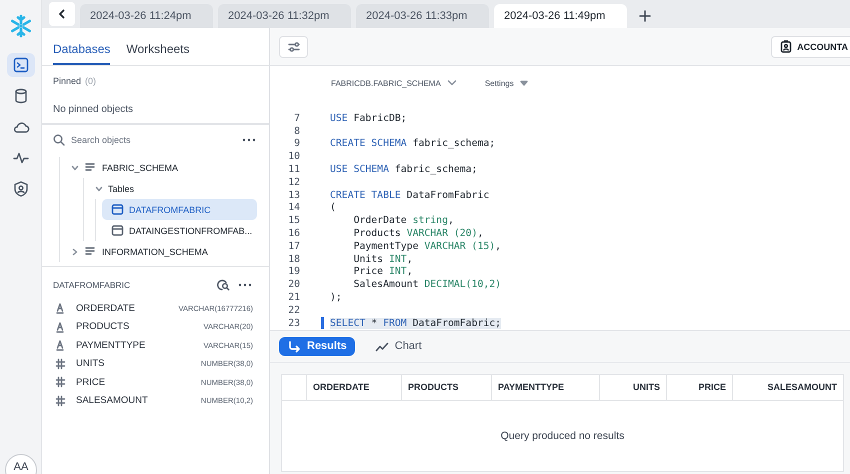 This screenshot has width=850, height=474. I want to click on line-number: 15, so click(293, 220).